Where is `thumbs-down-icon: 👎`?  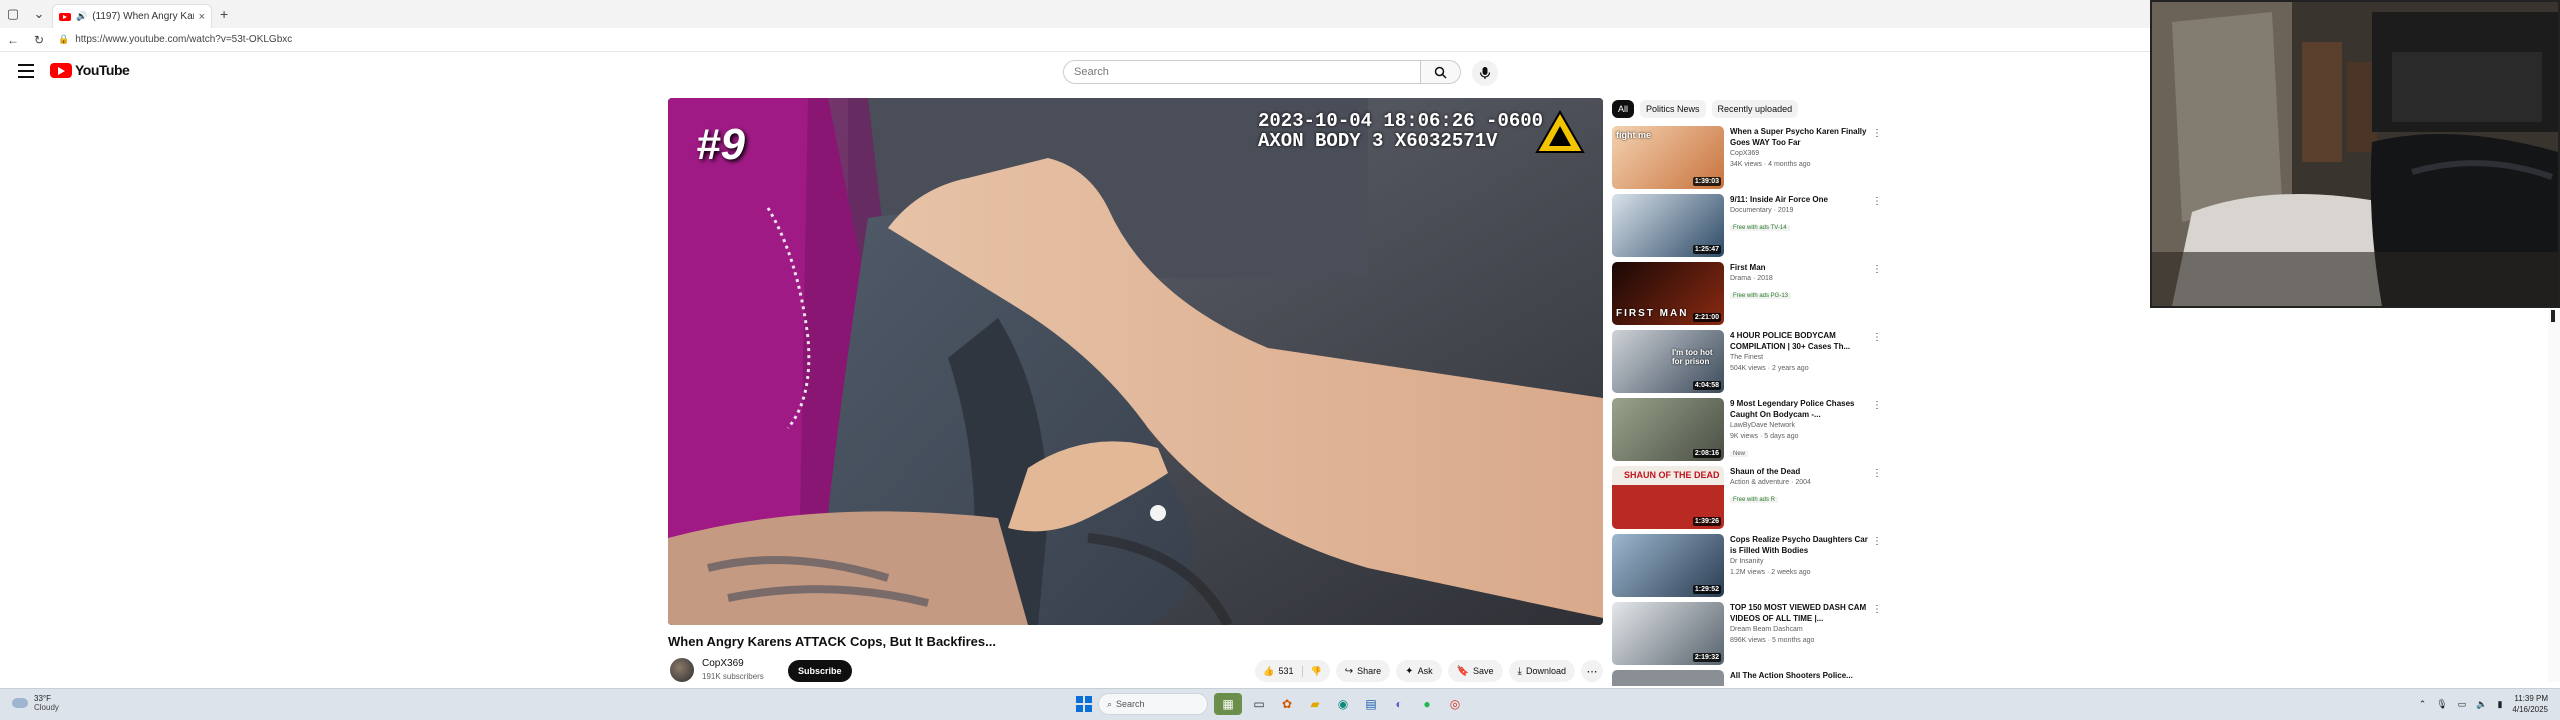
thumbs-down-icon: 👎 is located at coordinates (1316, 670).